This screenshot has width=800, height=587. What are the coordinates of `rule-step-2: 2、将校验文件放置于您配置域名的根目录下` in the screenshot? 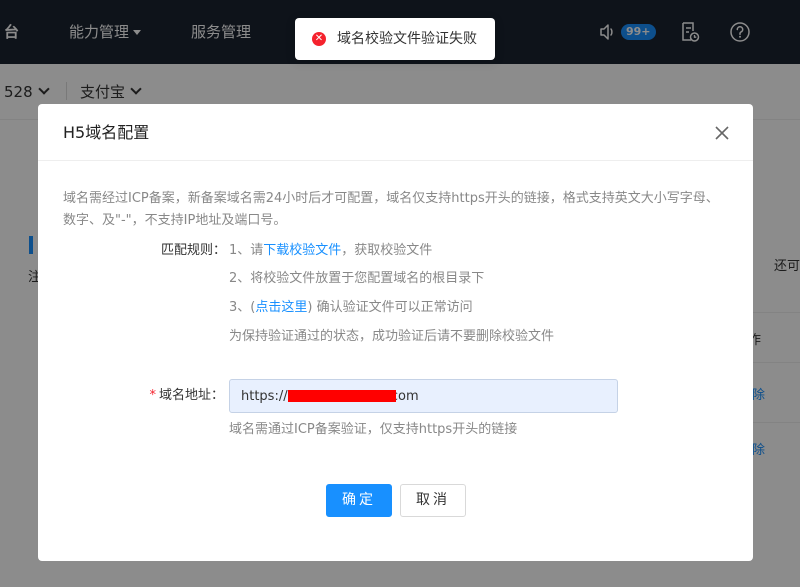 It's located at (357, 278).